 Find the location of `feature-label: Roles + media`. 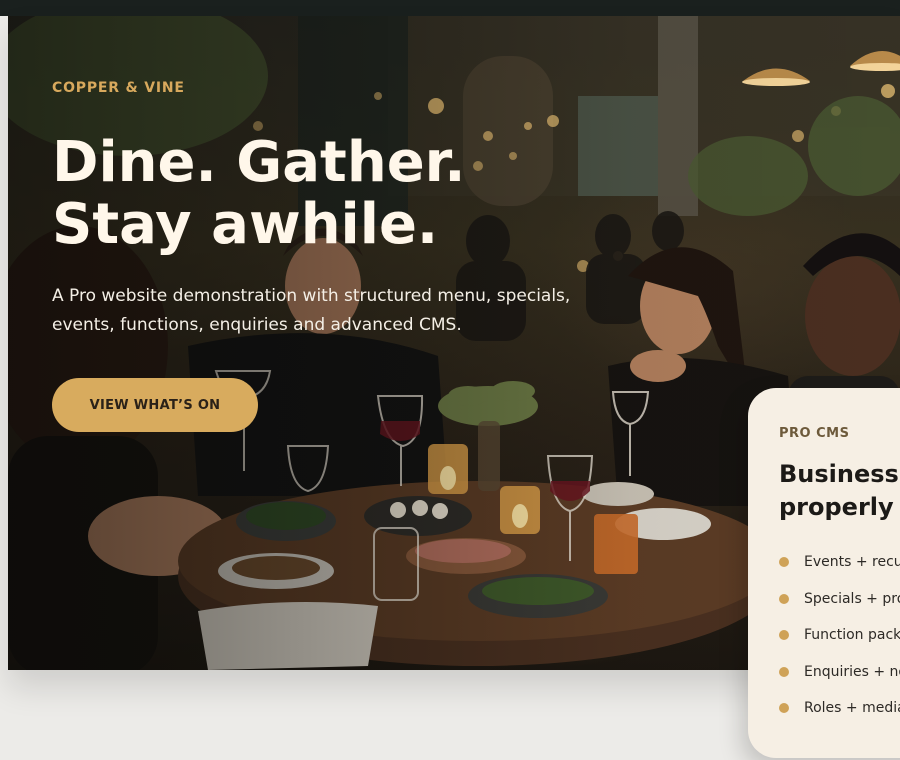

feature-label: Roles + media is located at coordinates (852, 708).